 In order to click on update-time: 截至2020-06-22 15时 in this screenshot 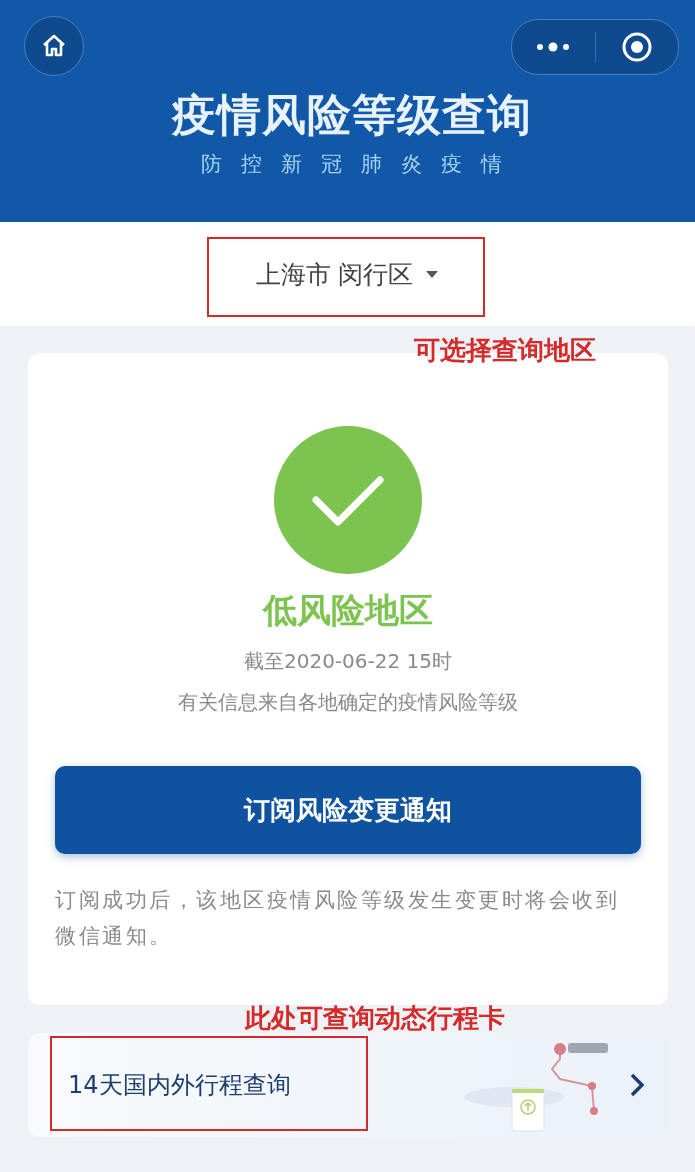, I will do `click(347, 661)`.